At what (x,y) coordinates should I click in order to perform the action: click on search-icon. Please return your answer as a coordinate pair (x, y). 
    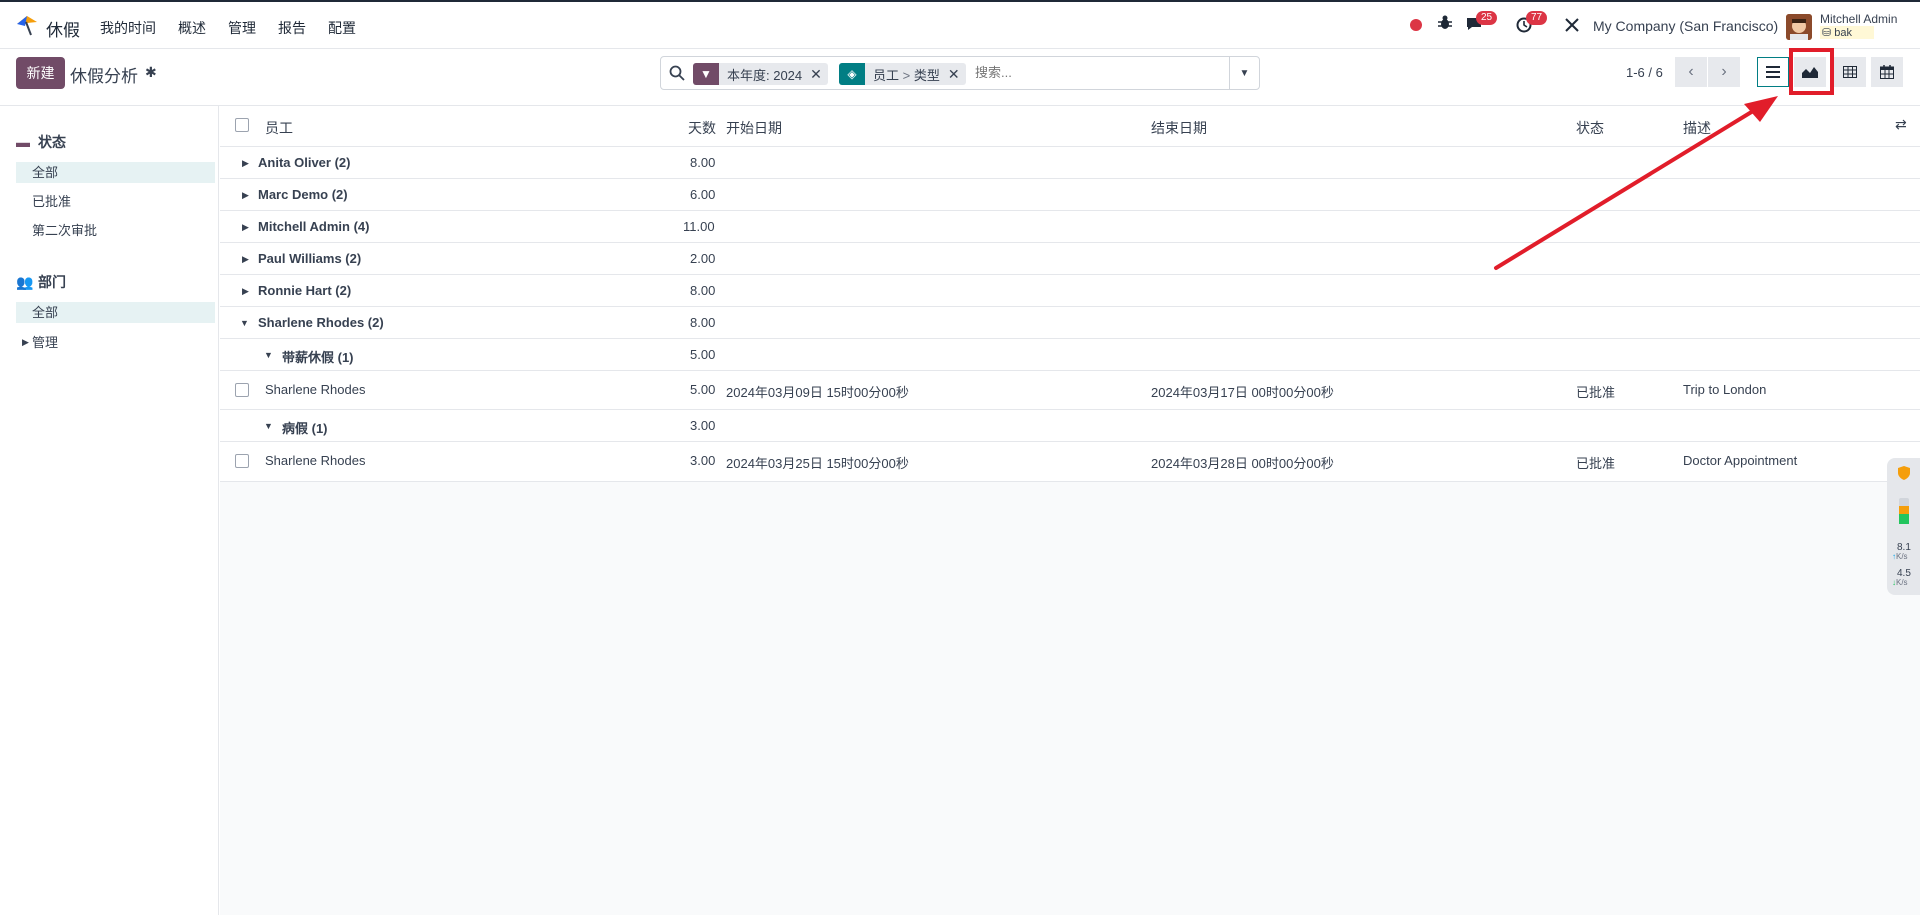
    Looking at the image, I should click on (677, 73).